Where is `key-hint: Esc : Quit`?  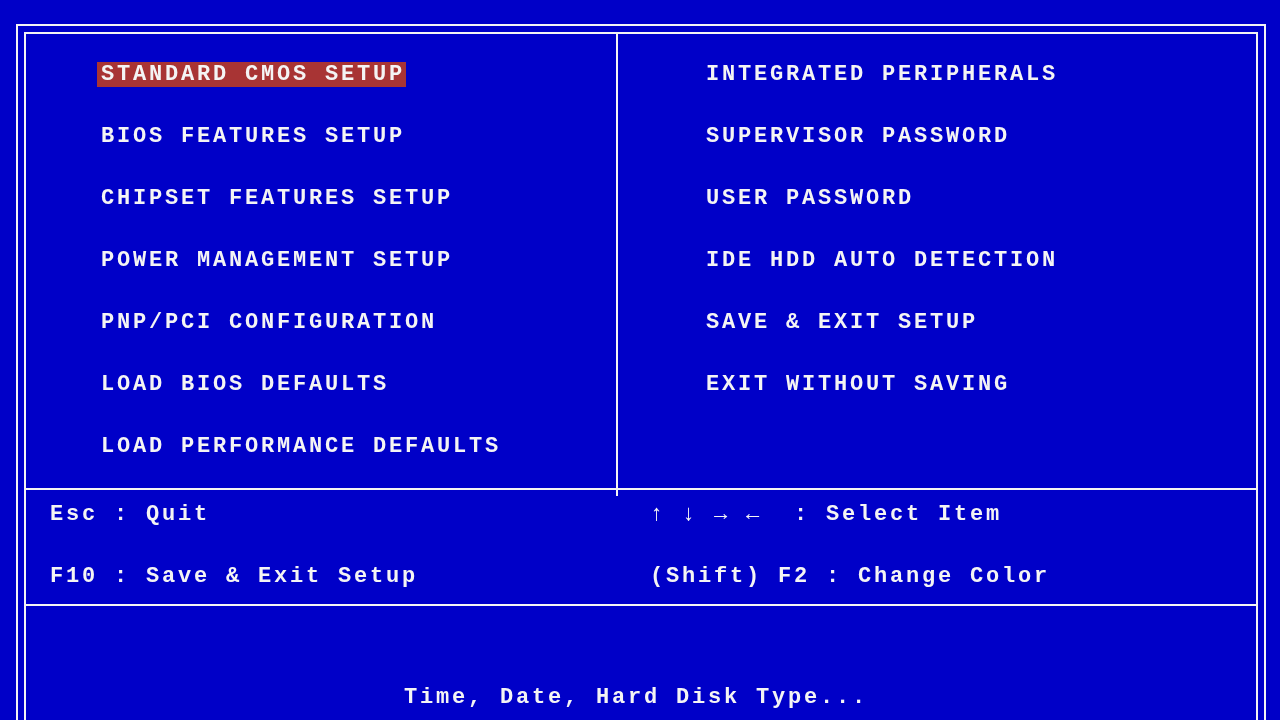
key-hint: Esc : Quit is located at coordinates (130, 514).